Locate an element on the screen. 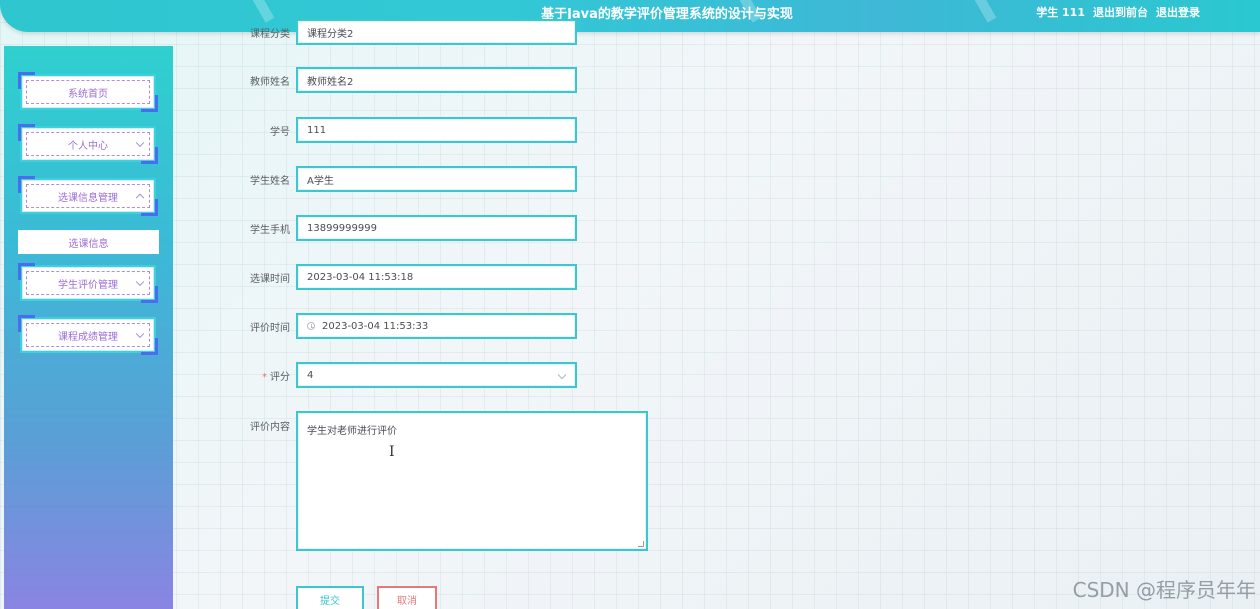 This screenshot has height=609, width=1260. sidebar-item-home: 系统首页 is located at coordinates (88, 92).